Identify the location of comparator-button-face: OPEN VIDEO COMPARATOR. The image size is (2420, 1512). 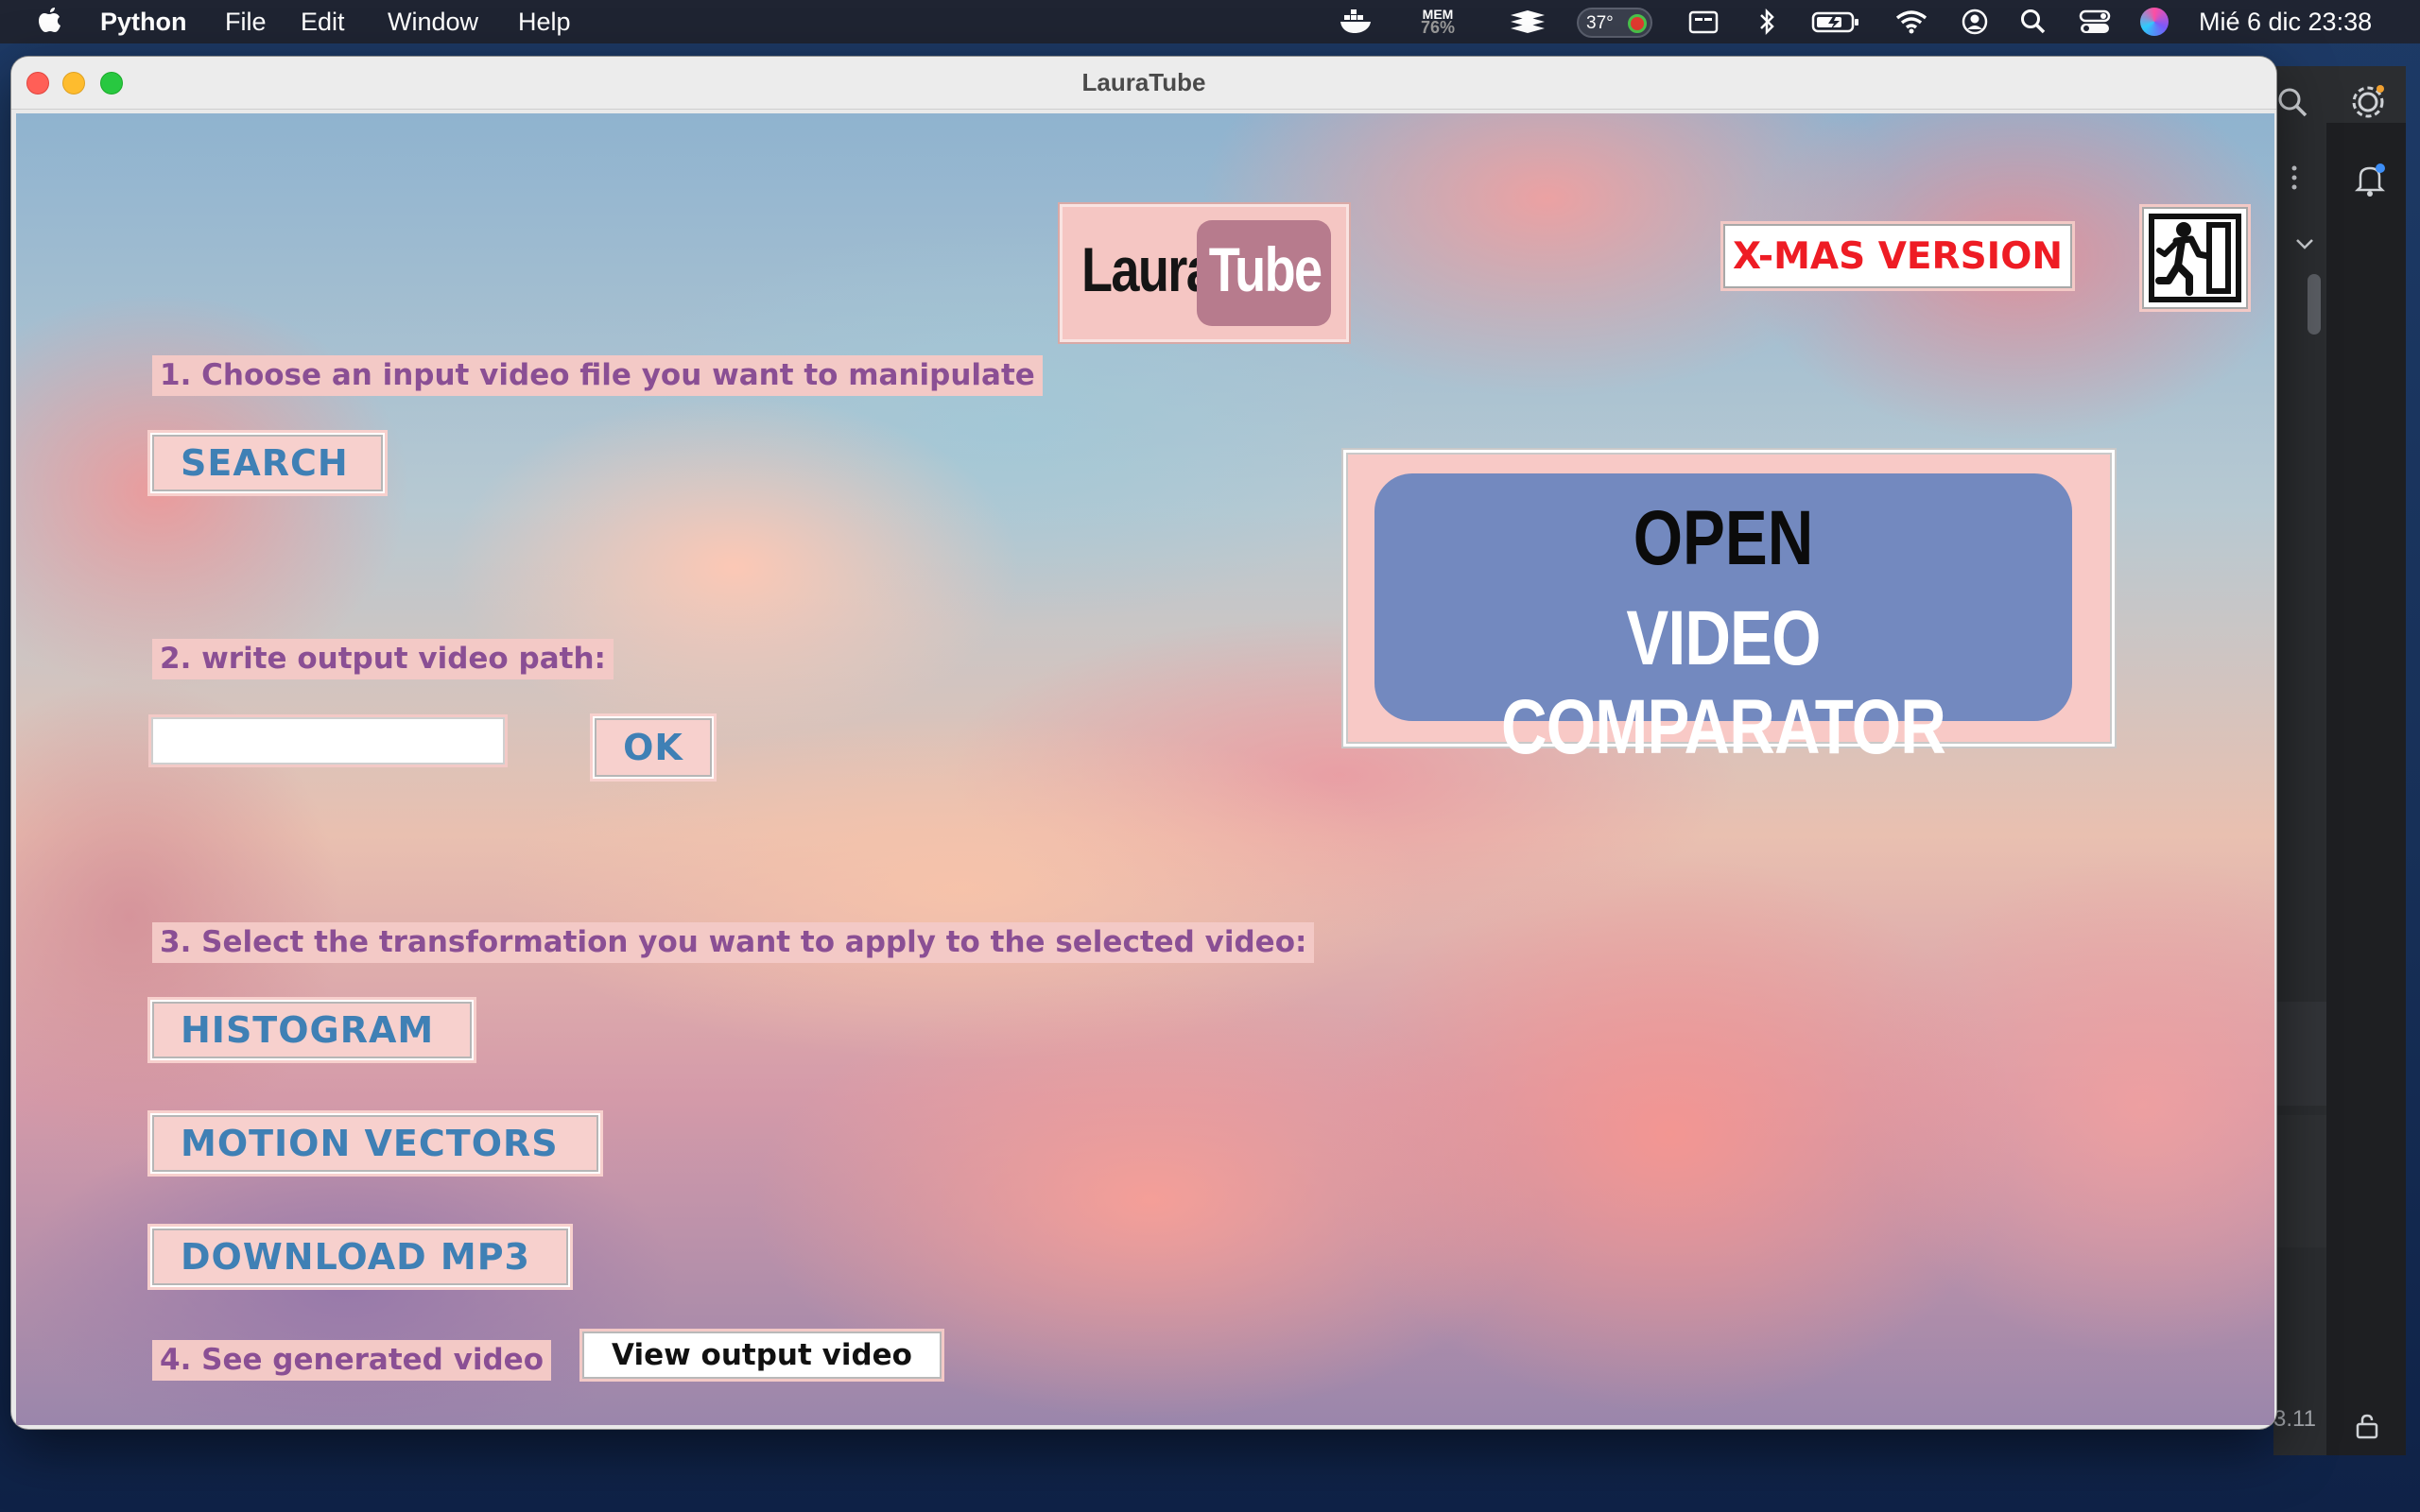
(1723, 621).